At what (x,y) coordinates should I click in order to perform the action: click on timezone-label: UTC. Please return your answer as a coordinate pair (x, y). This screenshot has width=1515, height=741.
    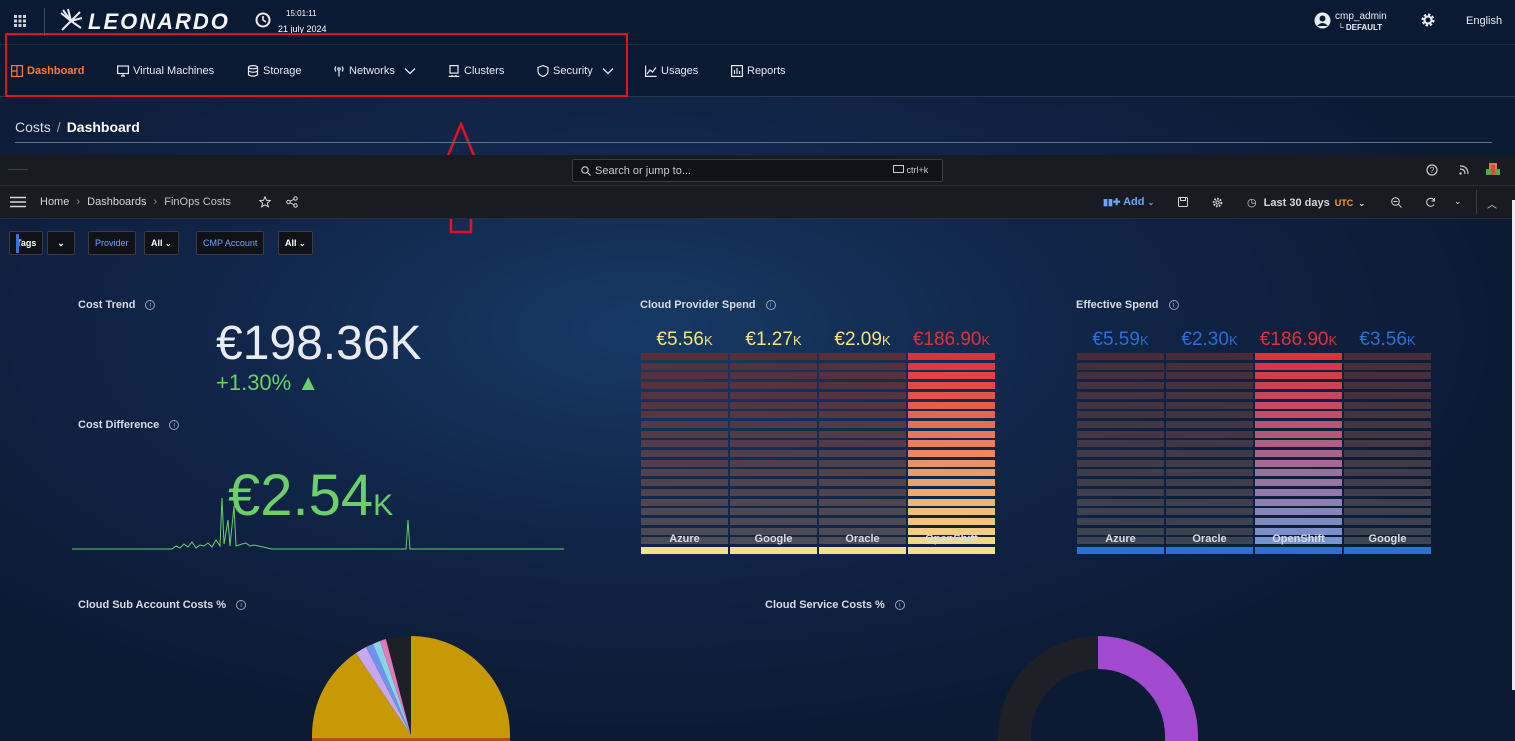
    Looking at the image, I should click on (1344, 203).